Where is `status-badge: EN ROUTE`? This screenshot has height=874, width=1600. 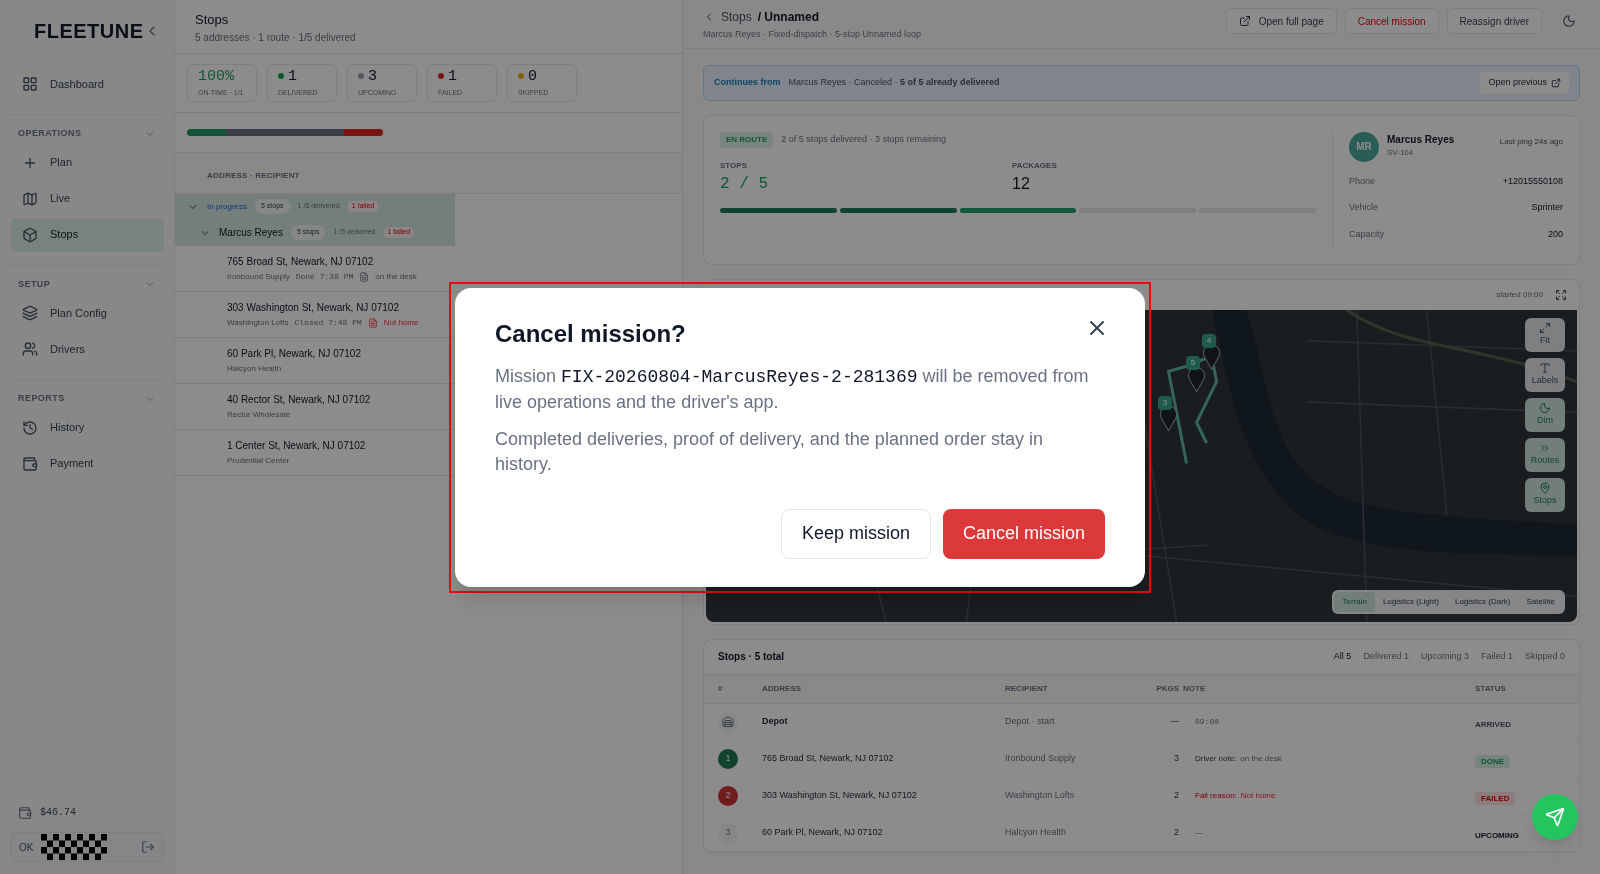
status-badge: EN ROUTE is located at coordinates (747, 139).